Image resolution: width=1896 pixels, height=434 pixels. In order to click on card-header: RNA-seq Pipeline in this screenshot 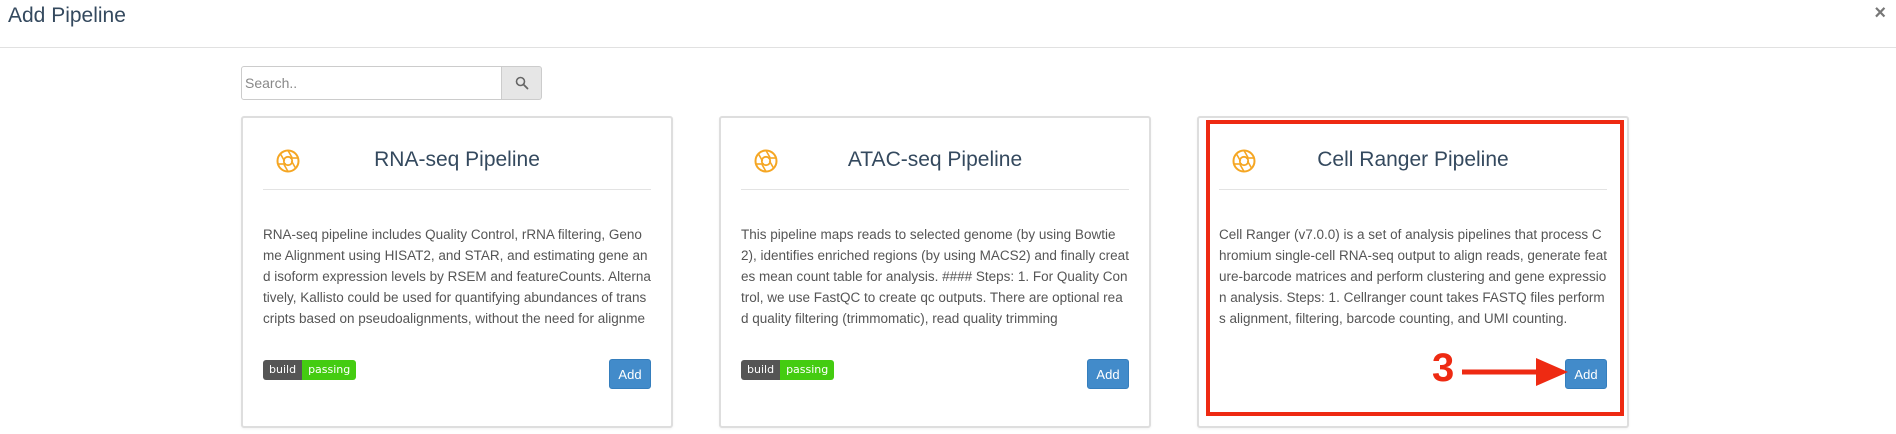, I will do `click(457, 168)`.